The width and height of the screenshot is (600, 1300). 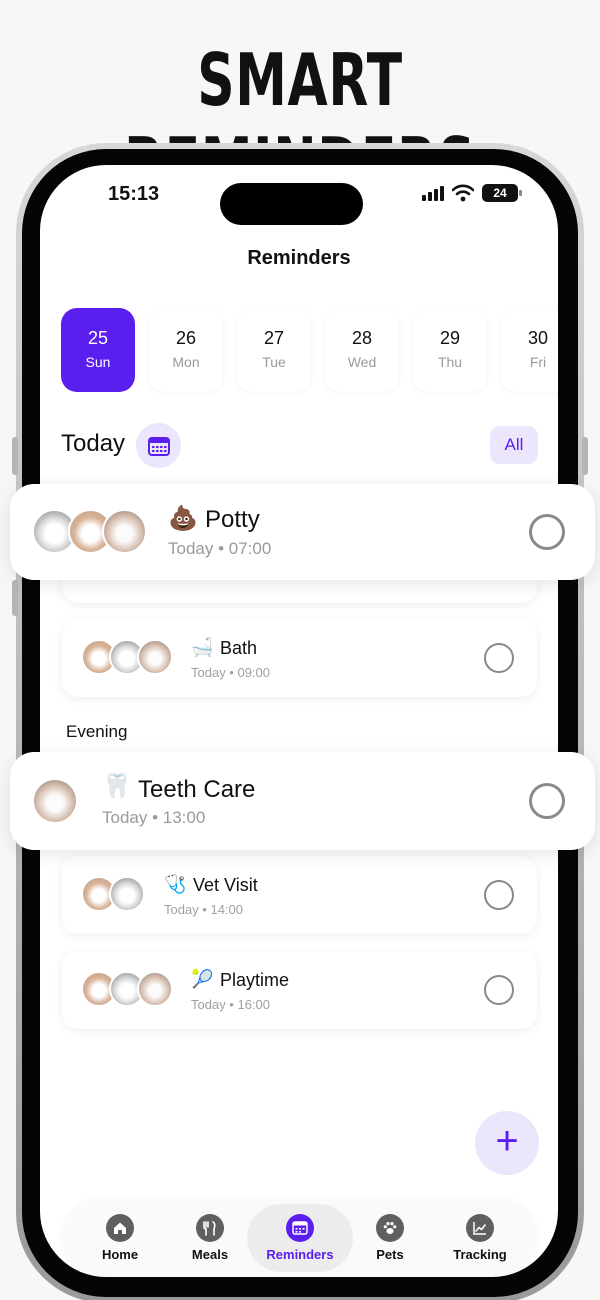 I want to click on tab-label: Reminders, so click(x=300, y=1254).